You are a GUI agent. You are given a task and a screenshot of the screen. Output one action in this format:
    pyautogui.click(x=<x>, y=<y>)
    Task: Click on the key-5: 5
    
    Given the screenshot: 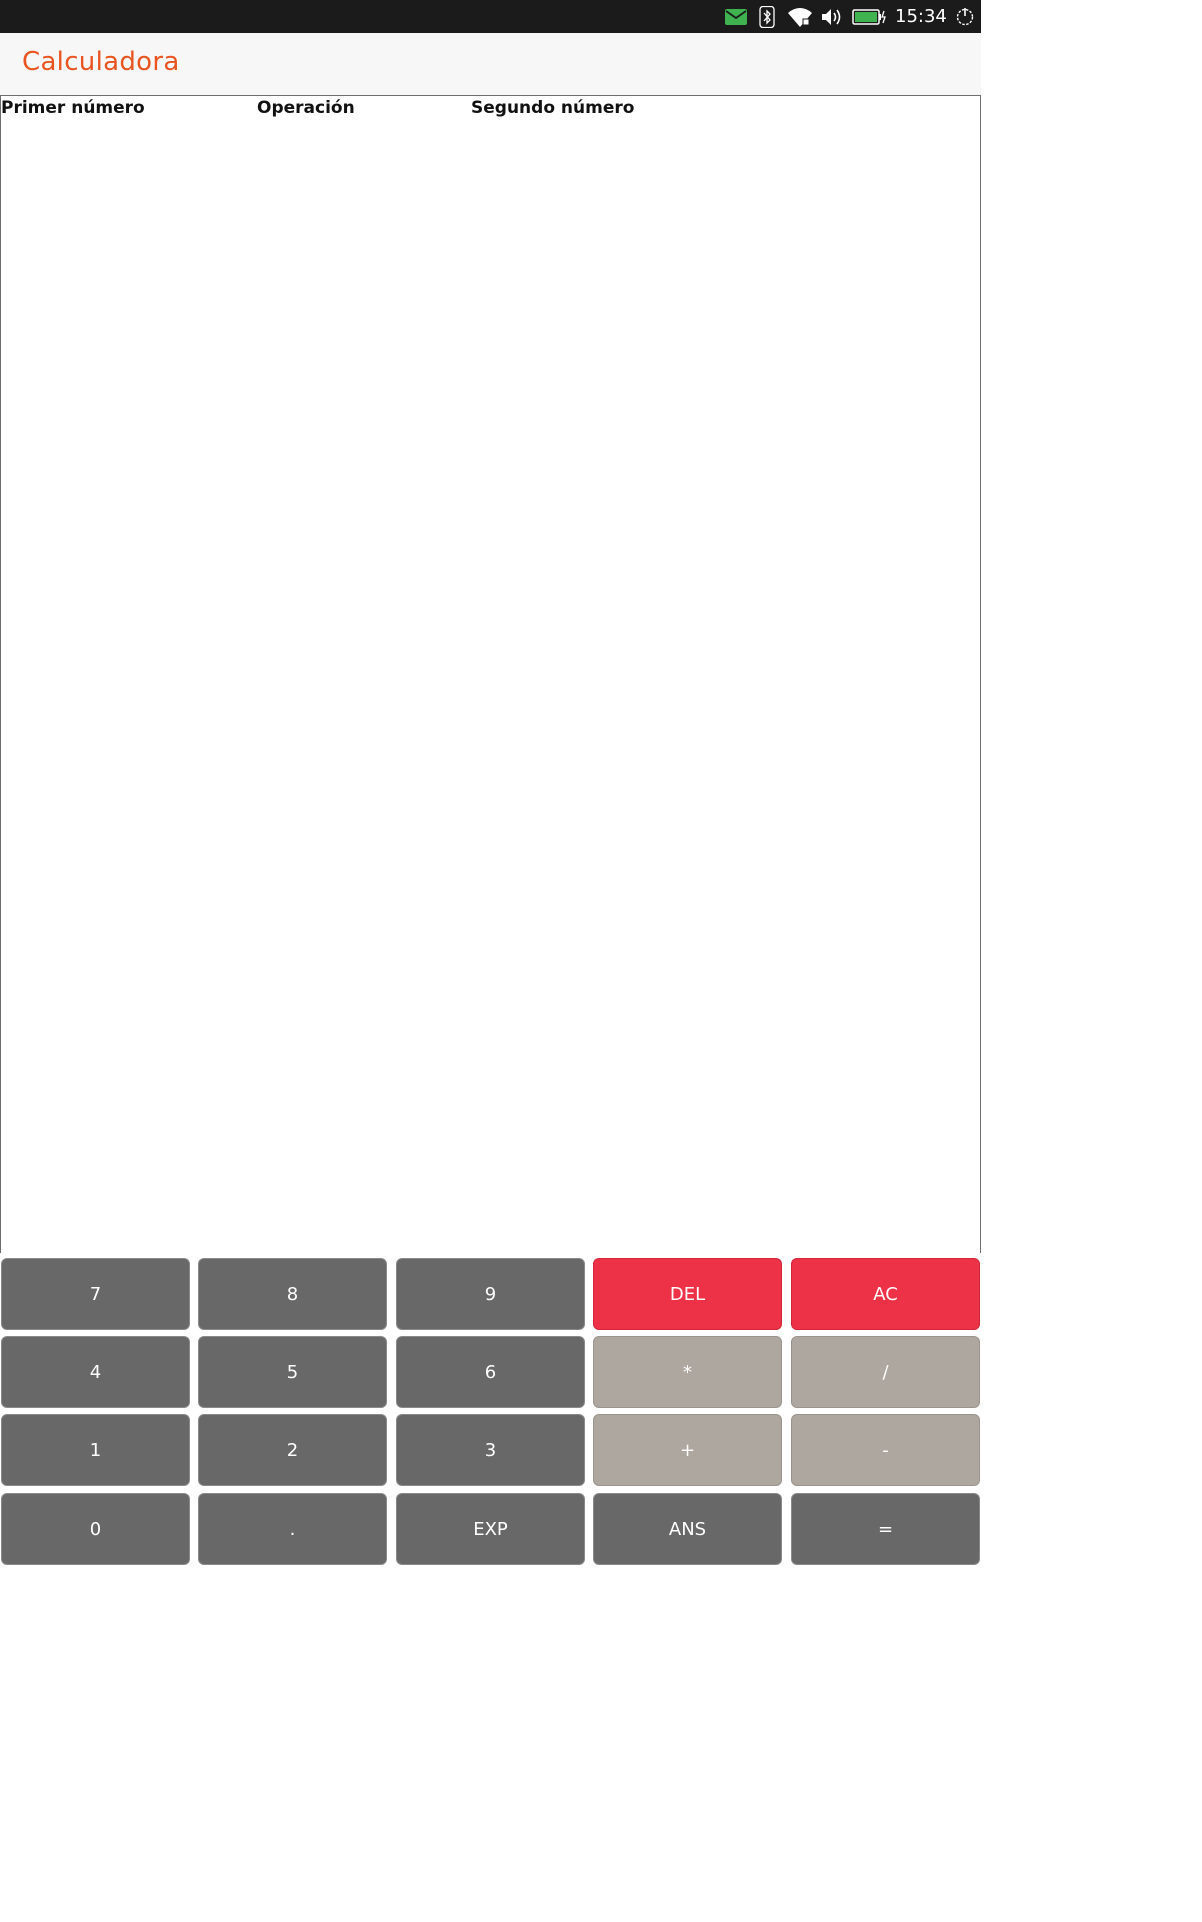 What is the action you would take?
    pyautogui.click(x=292, y=1372)
    